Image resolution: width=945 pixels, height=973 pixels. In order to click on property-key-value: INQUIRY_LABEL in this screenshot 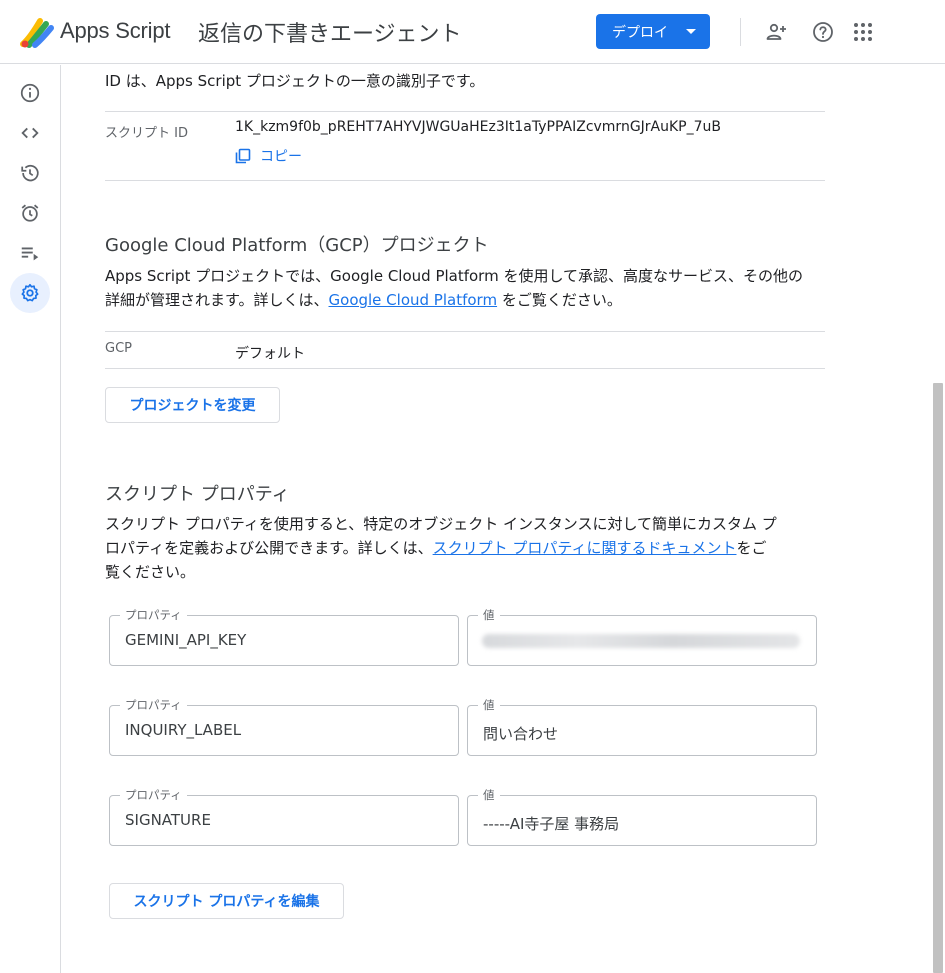, I will do `click(183, 730)`.